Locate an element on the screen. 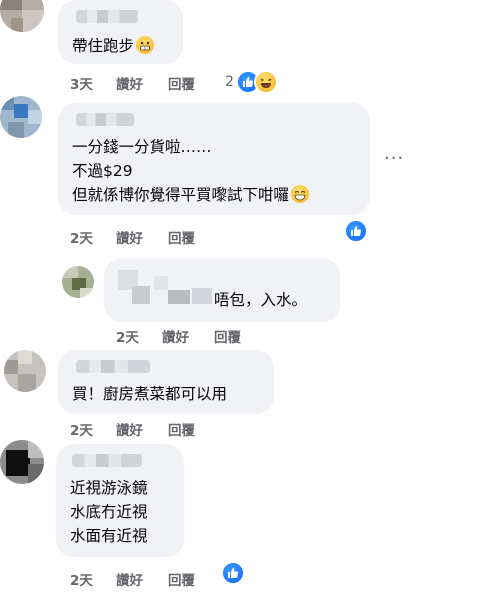 This screenshot has width=497, height=592. comment-bubble: 近視游泳鏡 水底冇近視 水面有近視 is located at coordinates (120, 500).